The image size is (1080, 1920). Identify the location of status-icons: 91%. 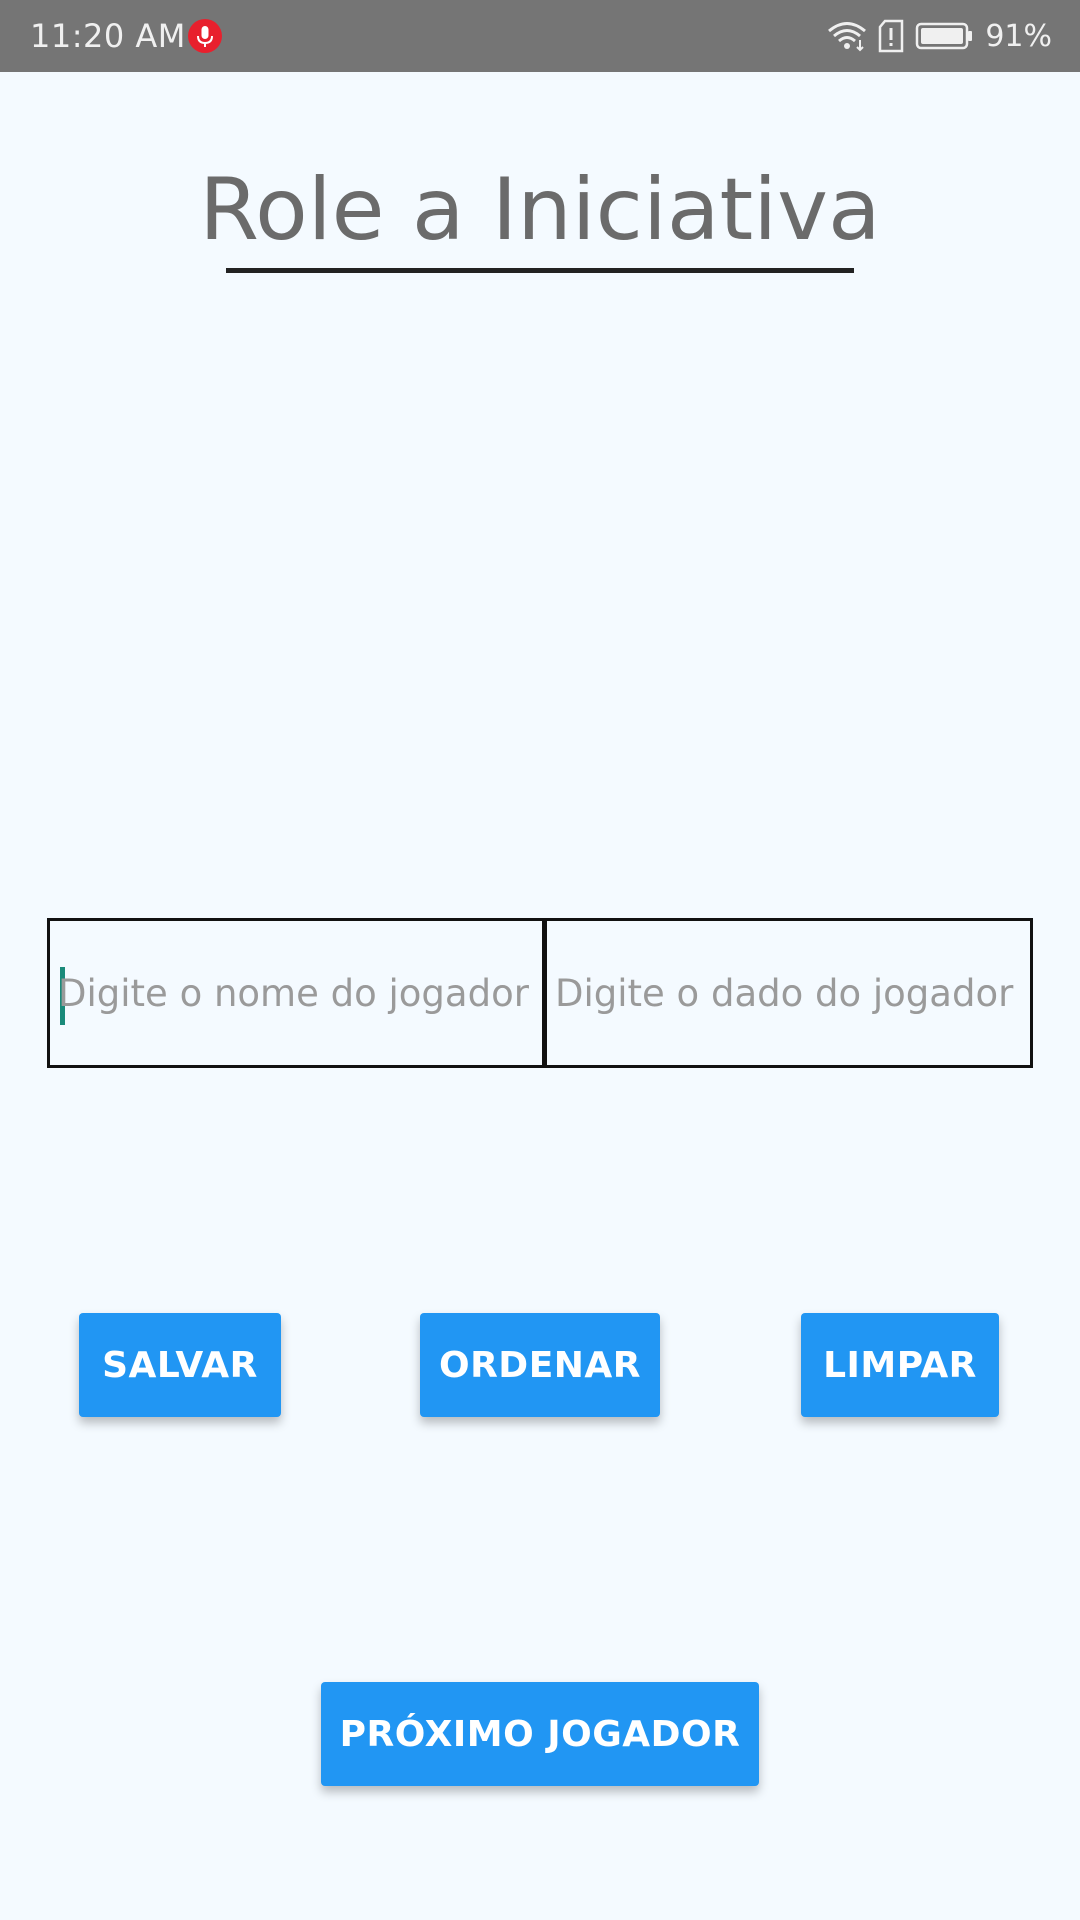
(939, 36).